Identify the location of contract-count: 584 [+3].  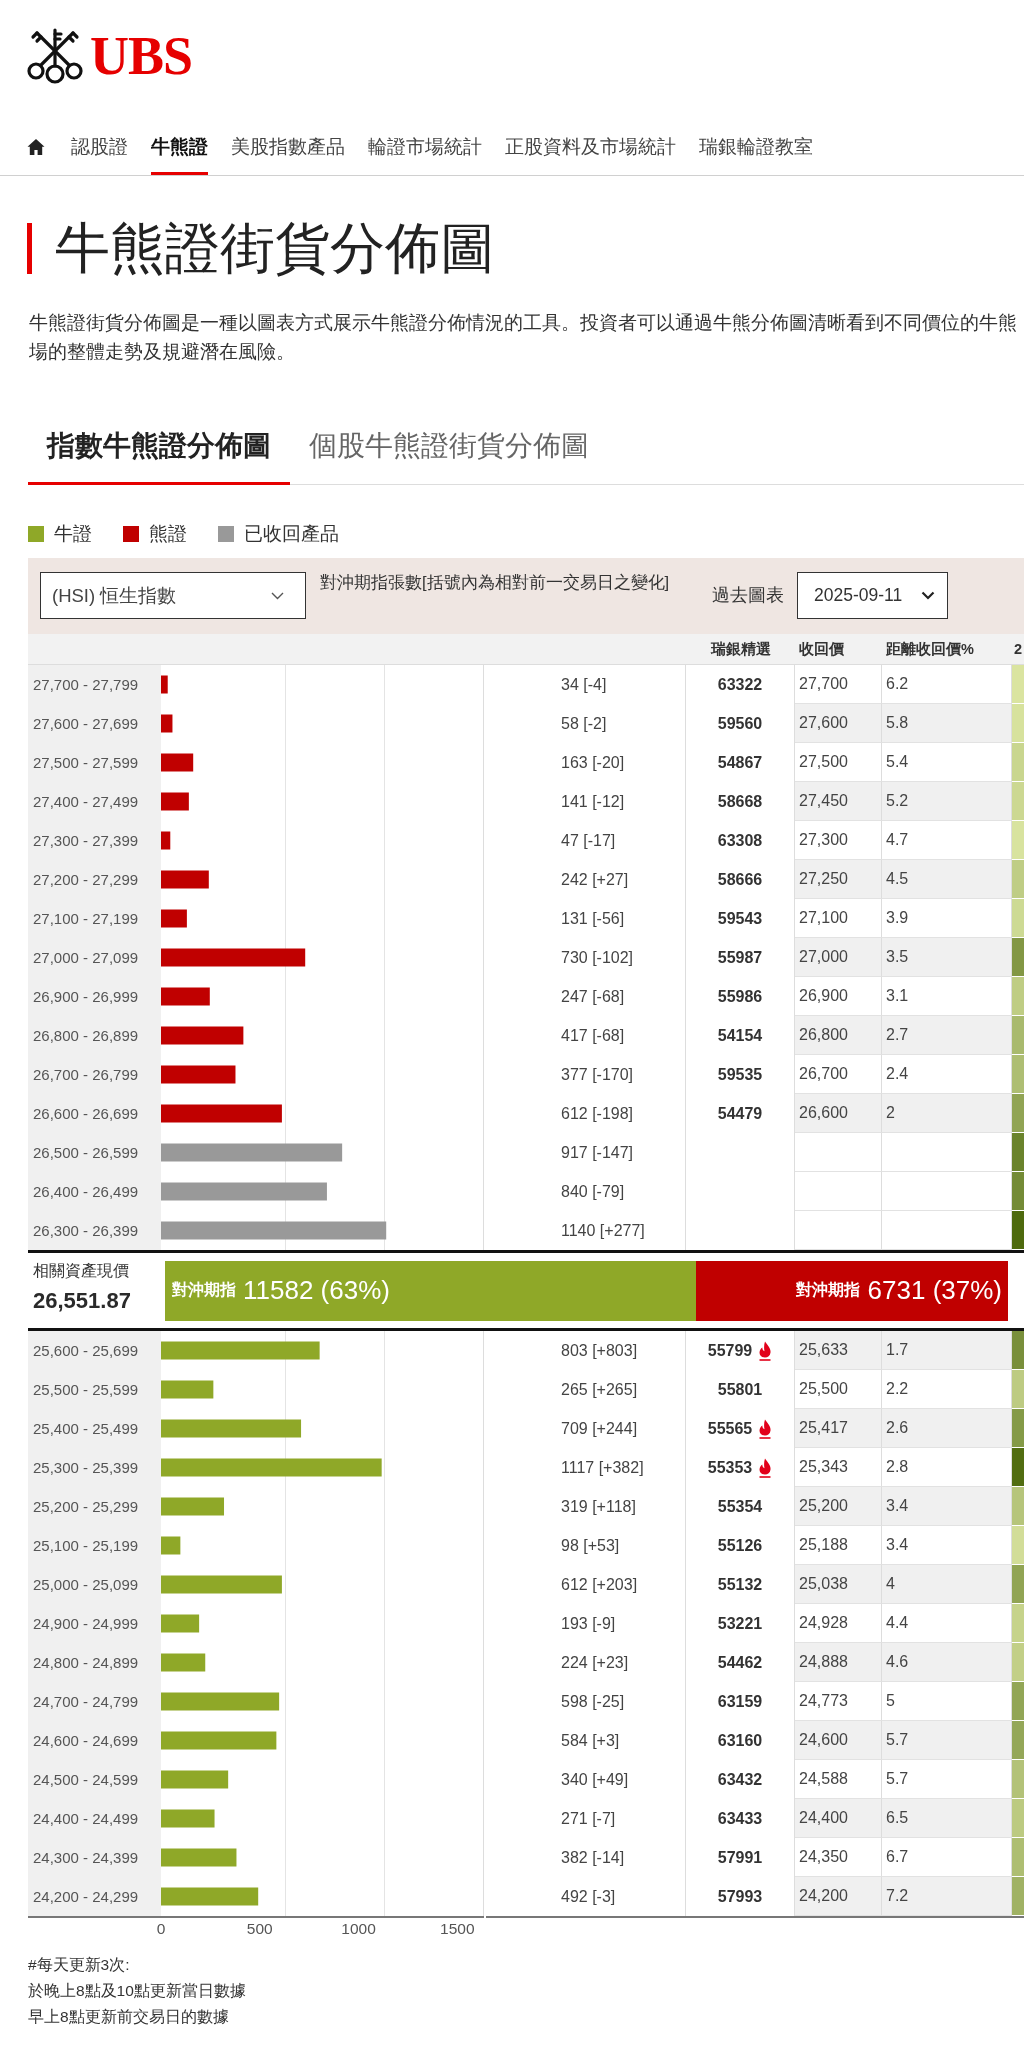
(590, 1740).